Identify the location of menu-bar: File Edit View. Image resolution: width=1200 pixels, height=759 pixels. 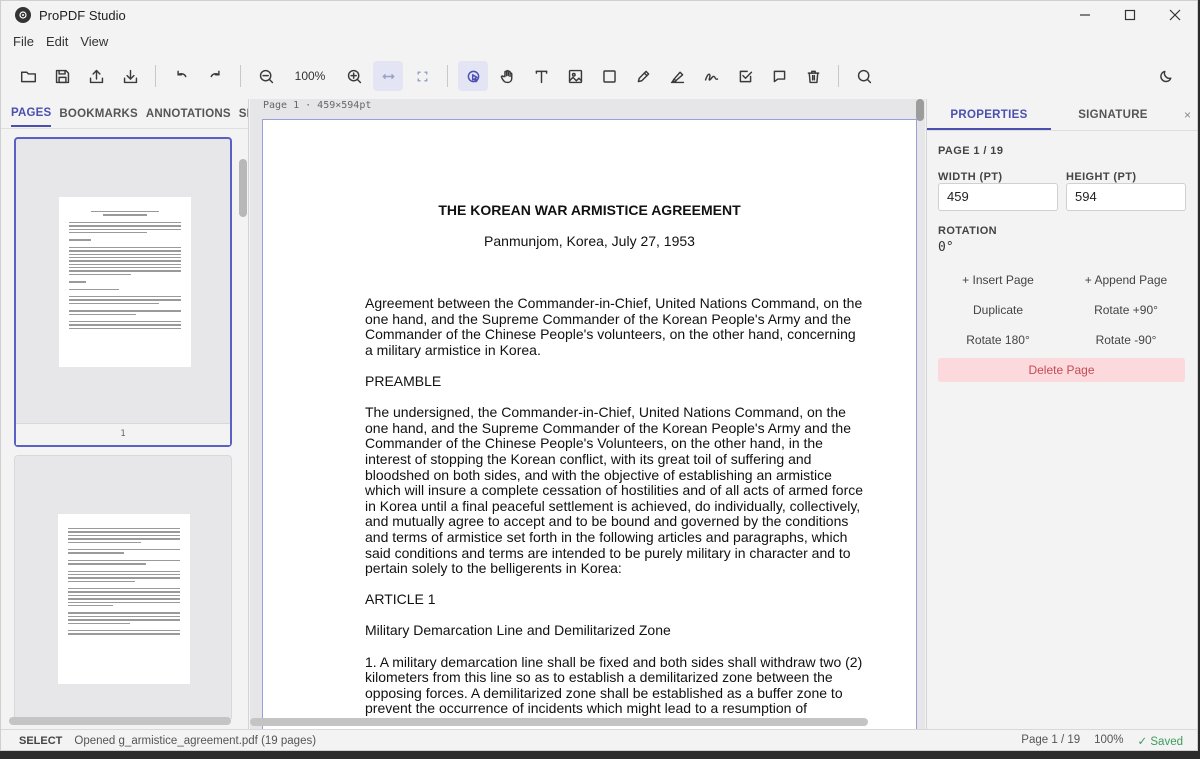
(57, 41).